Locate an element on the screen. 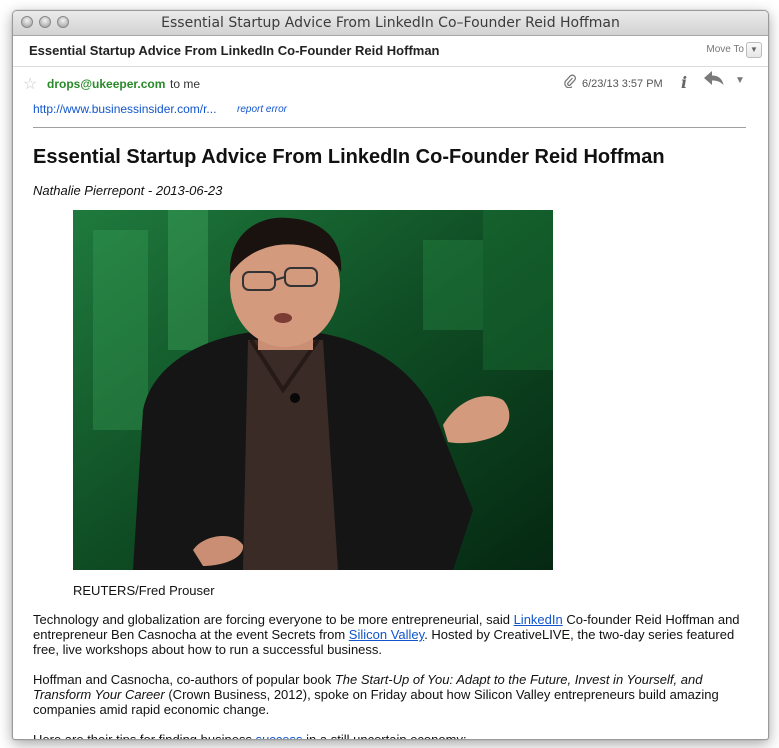 This screenshot has width=779, height=748. window-controls is located at coordinates (45, 22).